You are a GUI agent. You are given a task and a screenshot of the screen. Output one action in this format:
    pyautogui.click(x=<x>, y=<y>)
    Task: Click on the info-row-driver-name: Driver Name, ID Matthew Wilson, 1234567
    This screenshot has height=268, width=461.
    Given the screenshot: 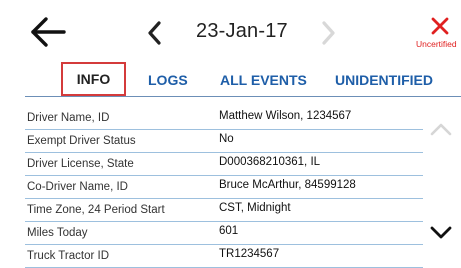 What is the action you would take?
    pyautogui.click(x=224, y=118)
    